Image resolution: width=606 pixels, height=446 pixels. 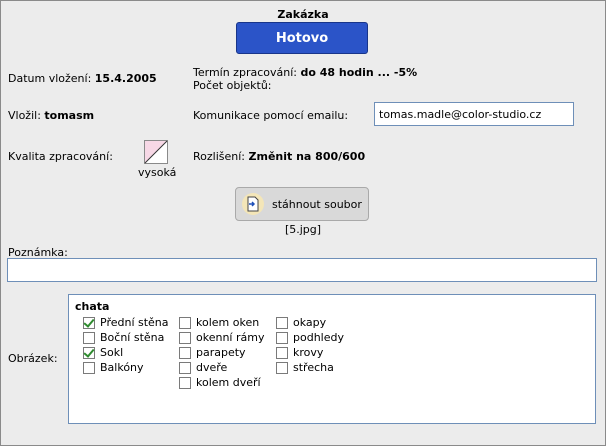 I want to click on image-label: Obrázek:, so click(x=33, y=358).